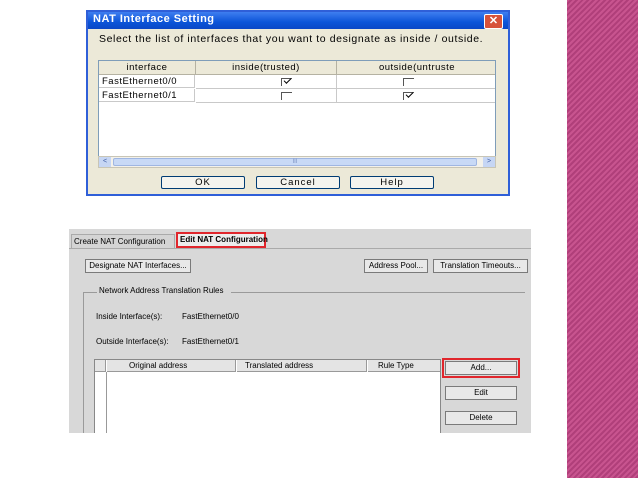  Describe the element at coordinates (298, 20) in the screenshot. I see `dialog-titlebar: NAT Interface Setting ✕` at that location.